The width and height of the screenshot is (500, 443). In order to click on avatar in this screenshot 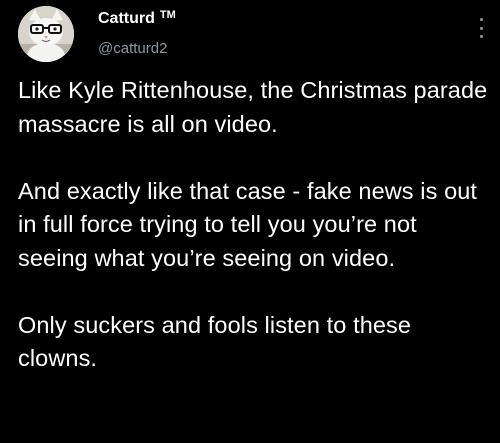, I will do `click(46, 34)`.